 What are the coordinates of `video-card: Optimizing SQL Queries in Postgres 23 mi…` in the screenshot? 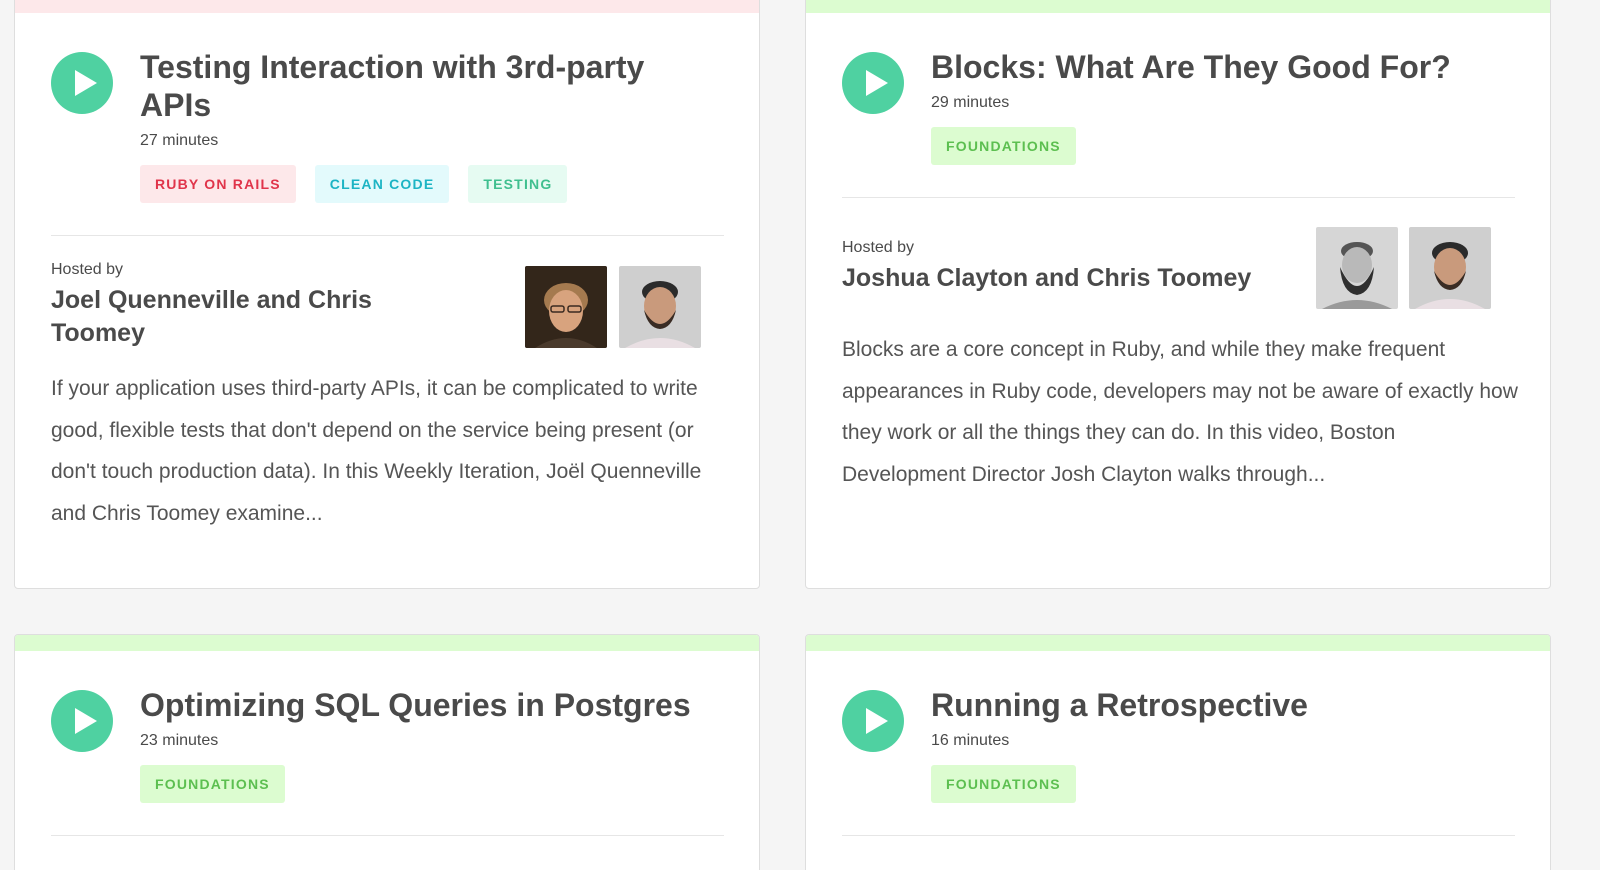 It's located at (387, 752).